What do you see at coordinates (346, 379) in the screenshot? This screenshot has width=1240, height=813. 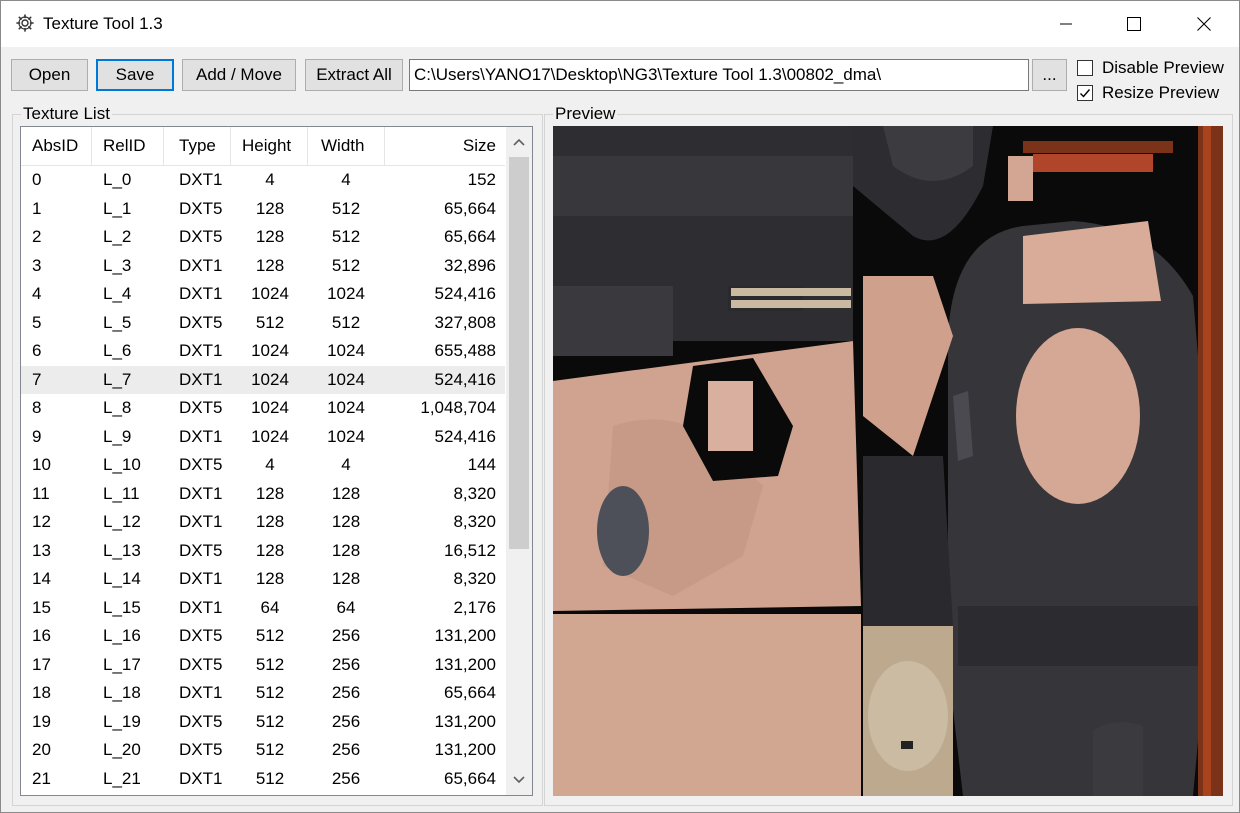 I see `table-cell-width: 1024` at bounding box center [346, 379].